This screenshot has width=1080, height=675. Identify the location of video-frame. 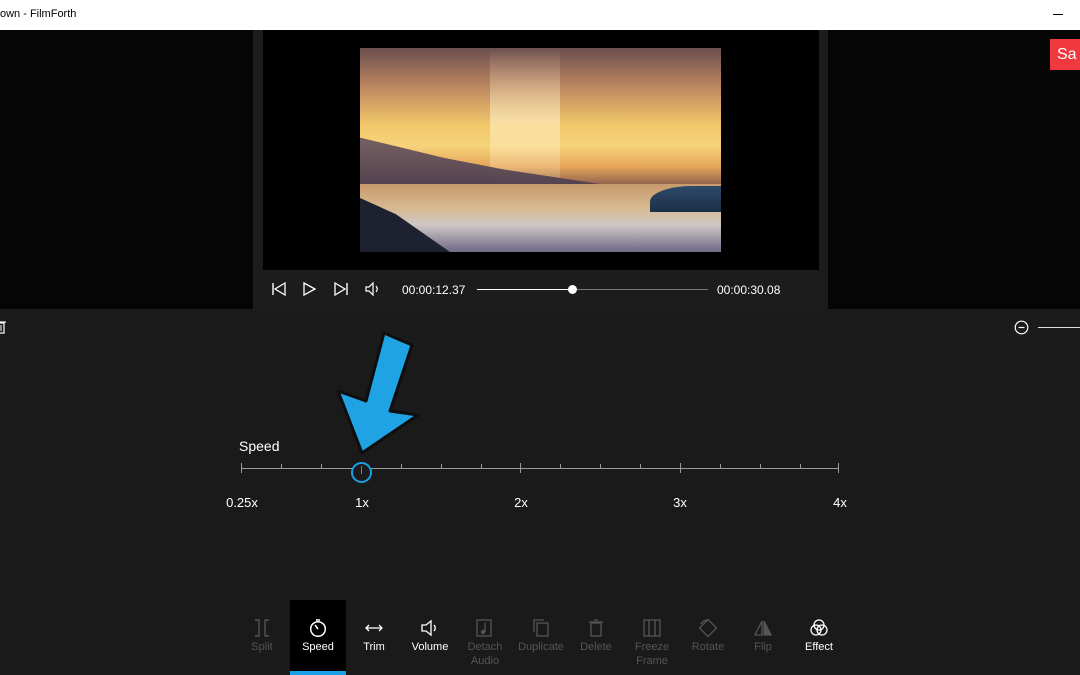
(540, 150).